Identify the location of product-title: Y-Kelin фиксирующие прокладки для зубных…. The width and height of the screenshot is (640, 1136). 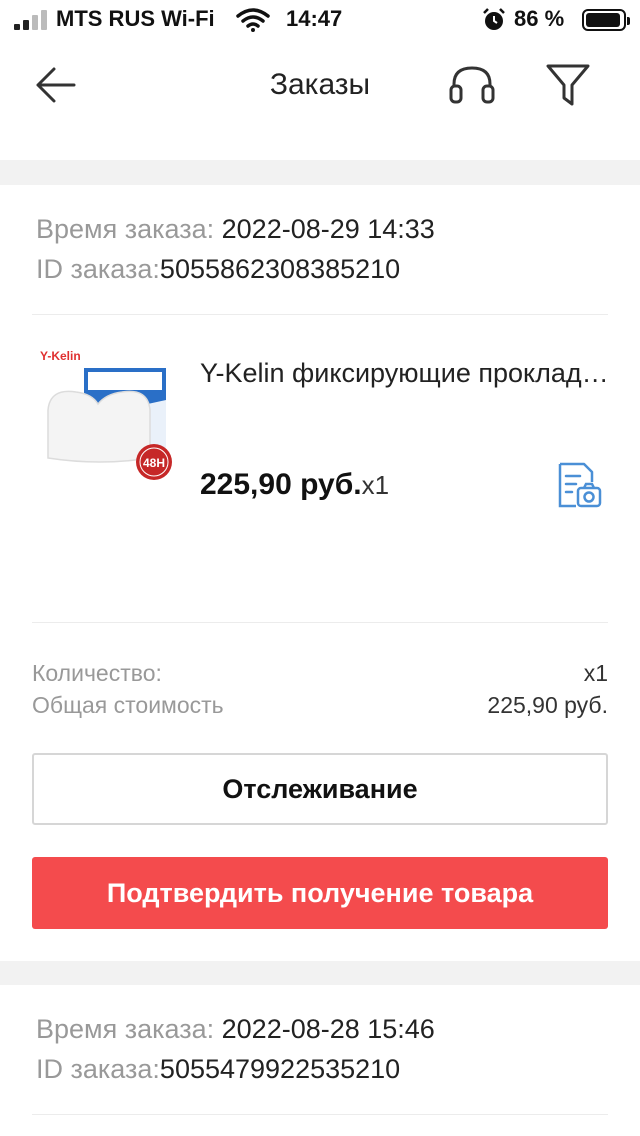
(405, 373).